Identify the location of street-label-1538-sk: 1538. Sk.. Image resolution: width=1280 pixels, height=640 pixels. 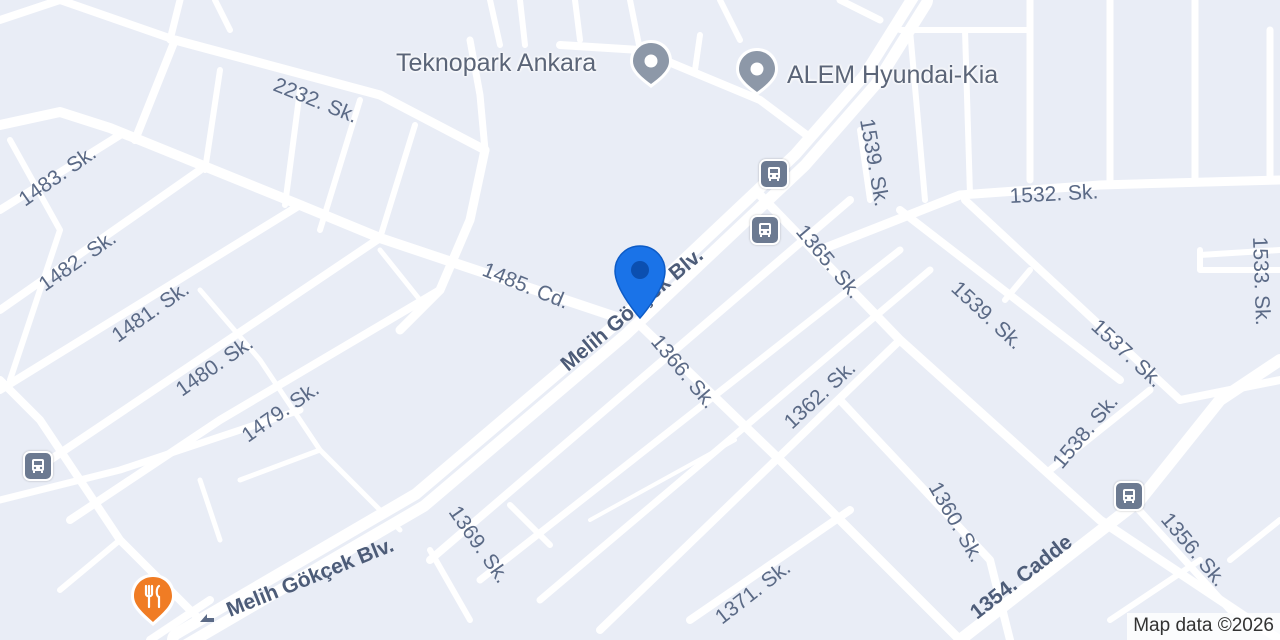
(1085, 431).